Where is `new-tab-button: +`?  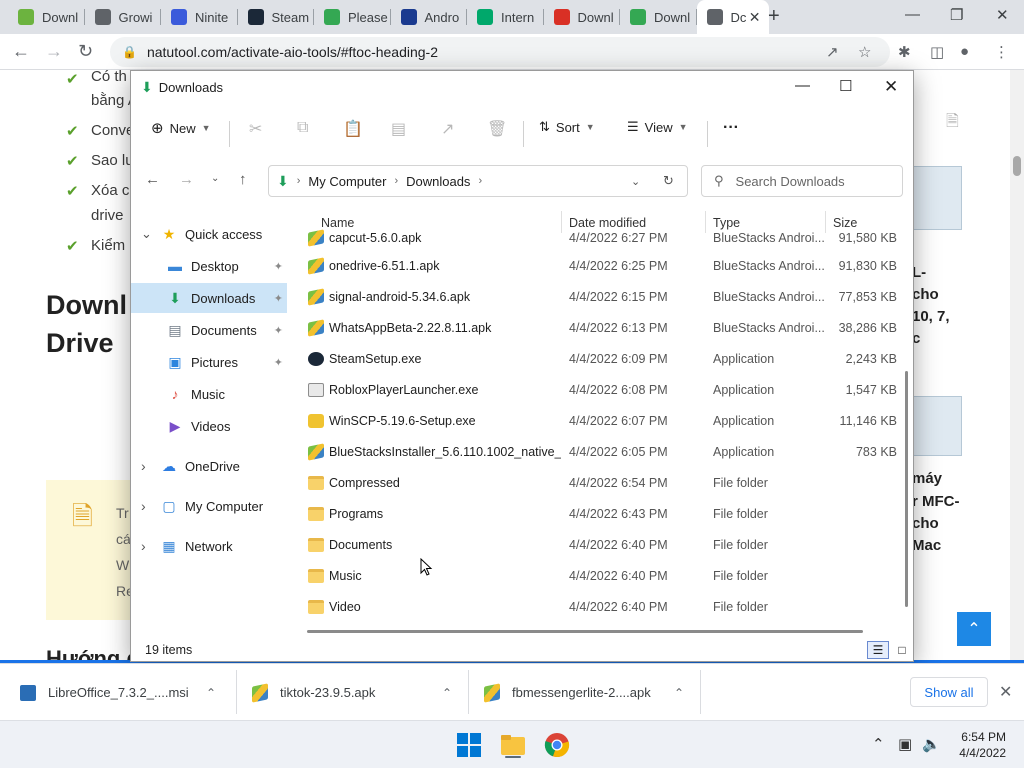
new-tab-button: + is located at coordinates (774, 16).